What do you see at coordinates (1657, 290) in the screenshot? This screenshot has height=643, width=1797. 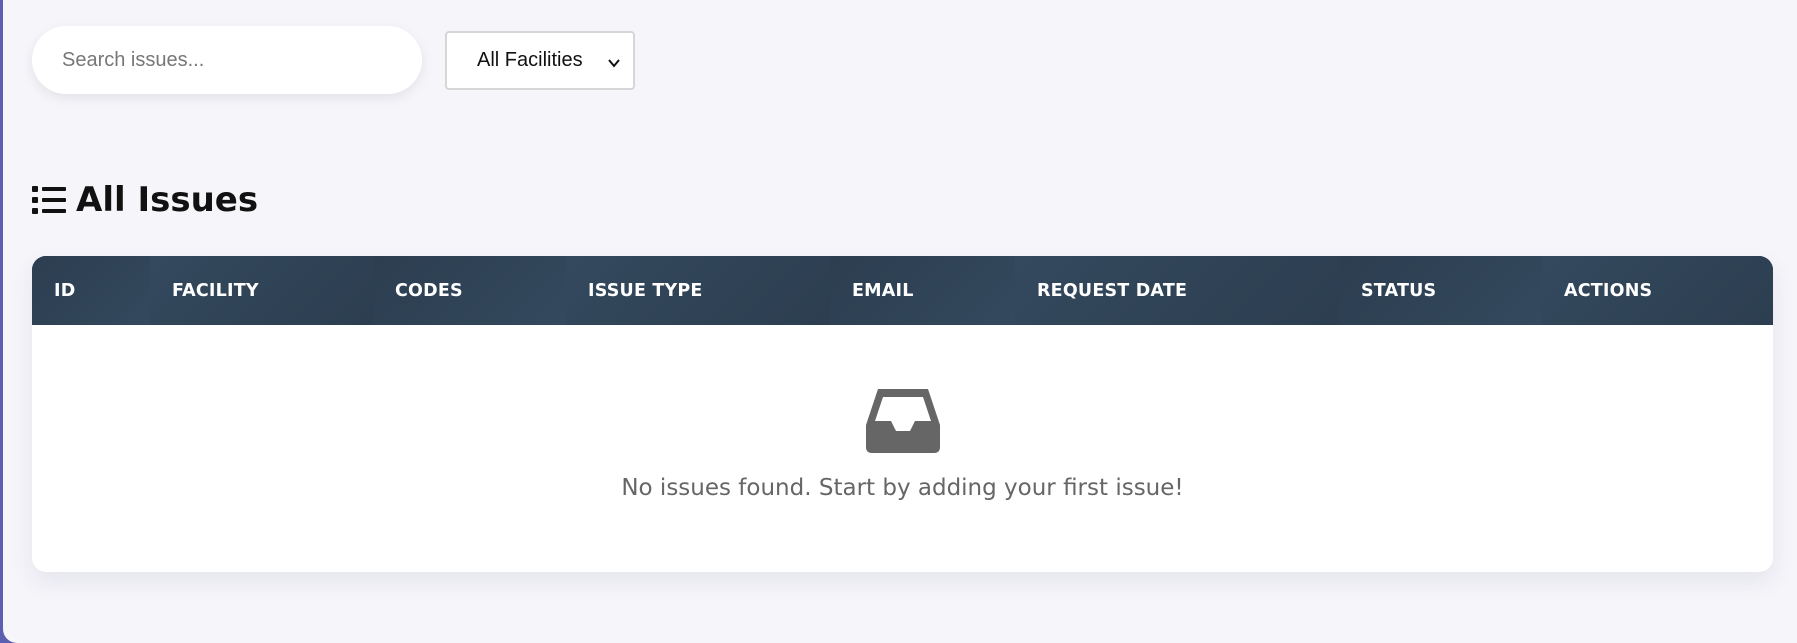 I see `column-header-actions: ACTIONS` at bounding box center [1657, 290].